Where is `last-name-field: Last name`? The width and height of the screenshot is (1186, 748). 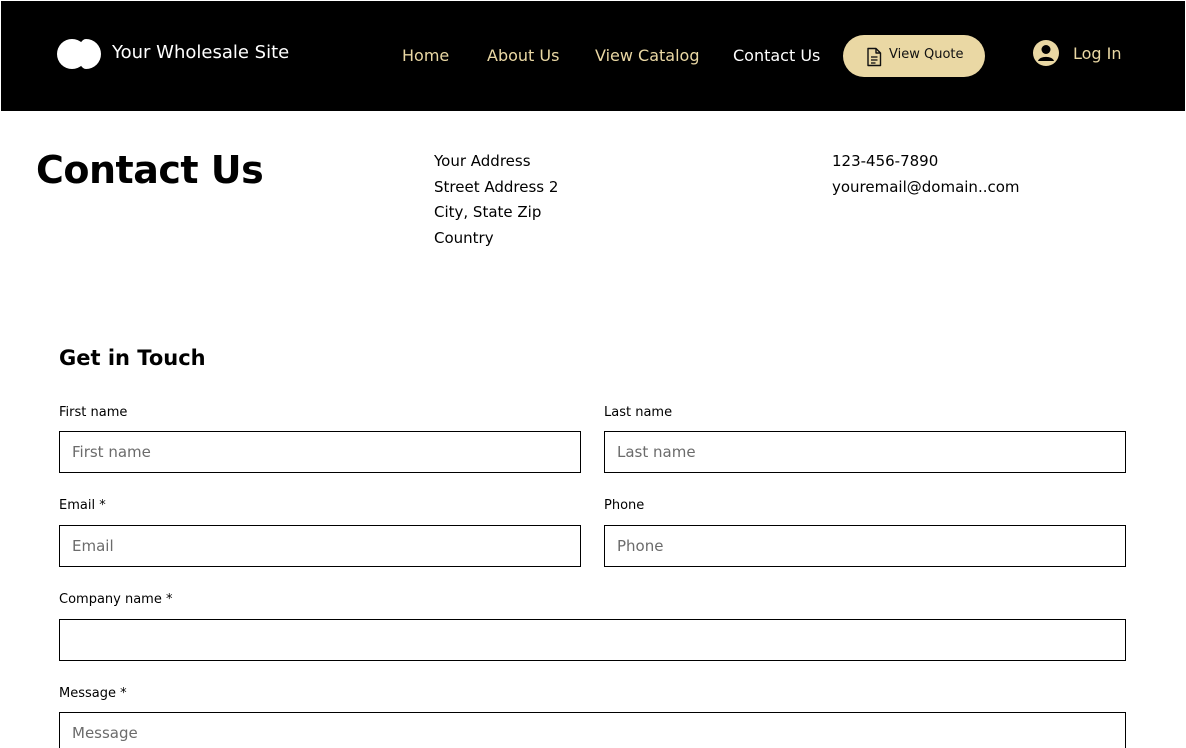
last-name-field: Last name is located at coordinates (865, 452).